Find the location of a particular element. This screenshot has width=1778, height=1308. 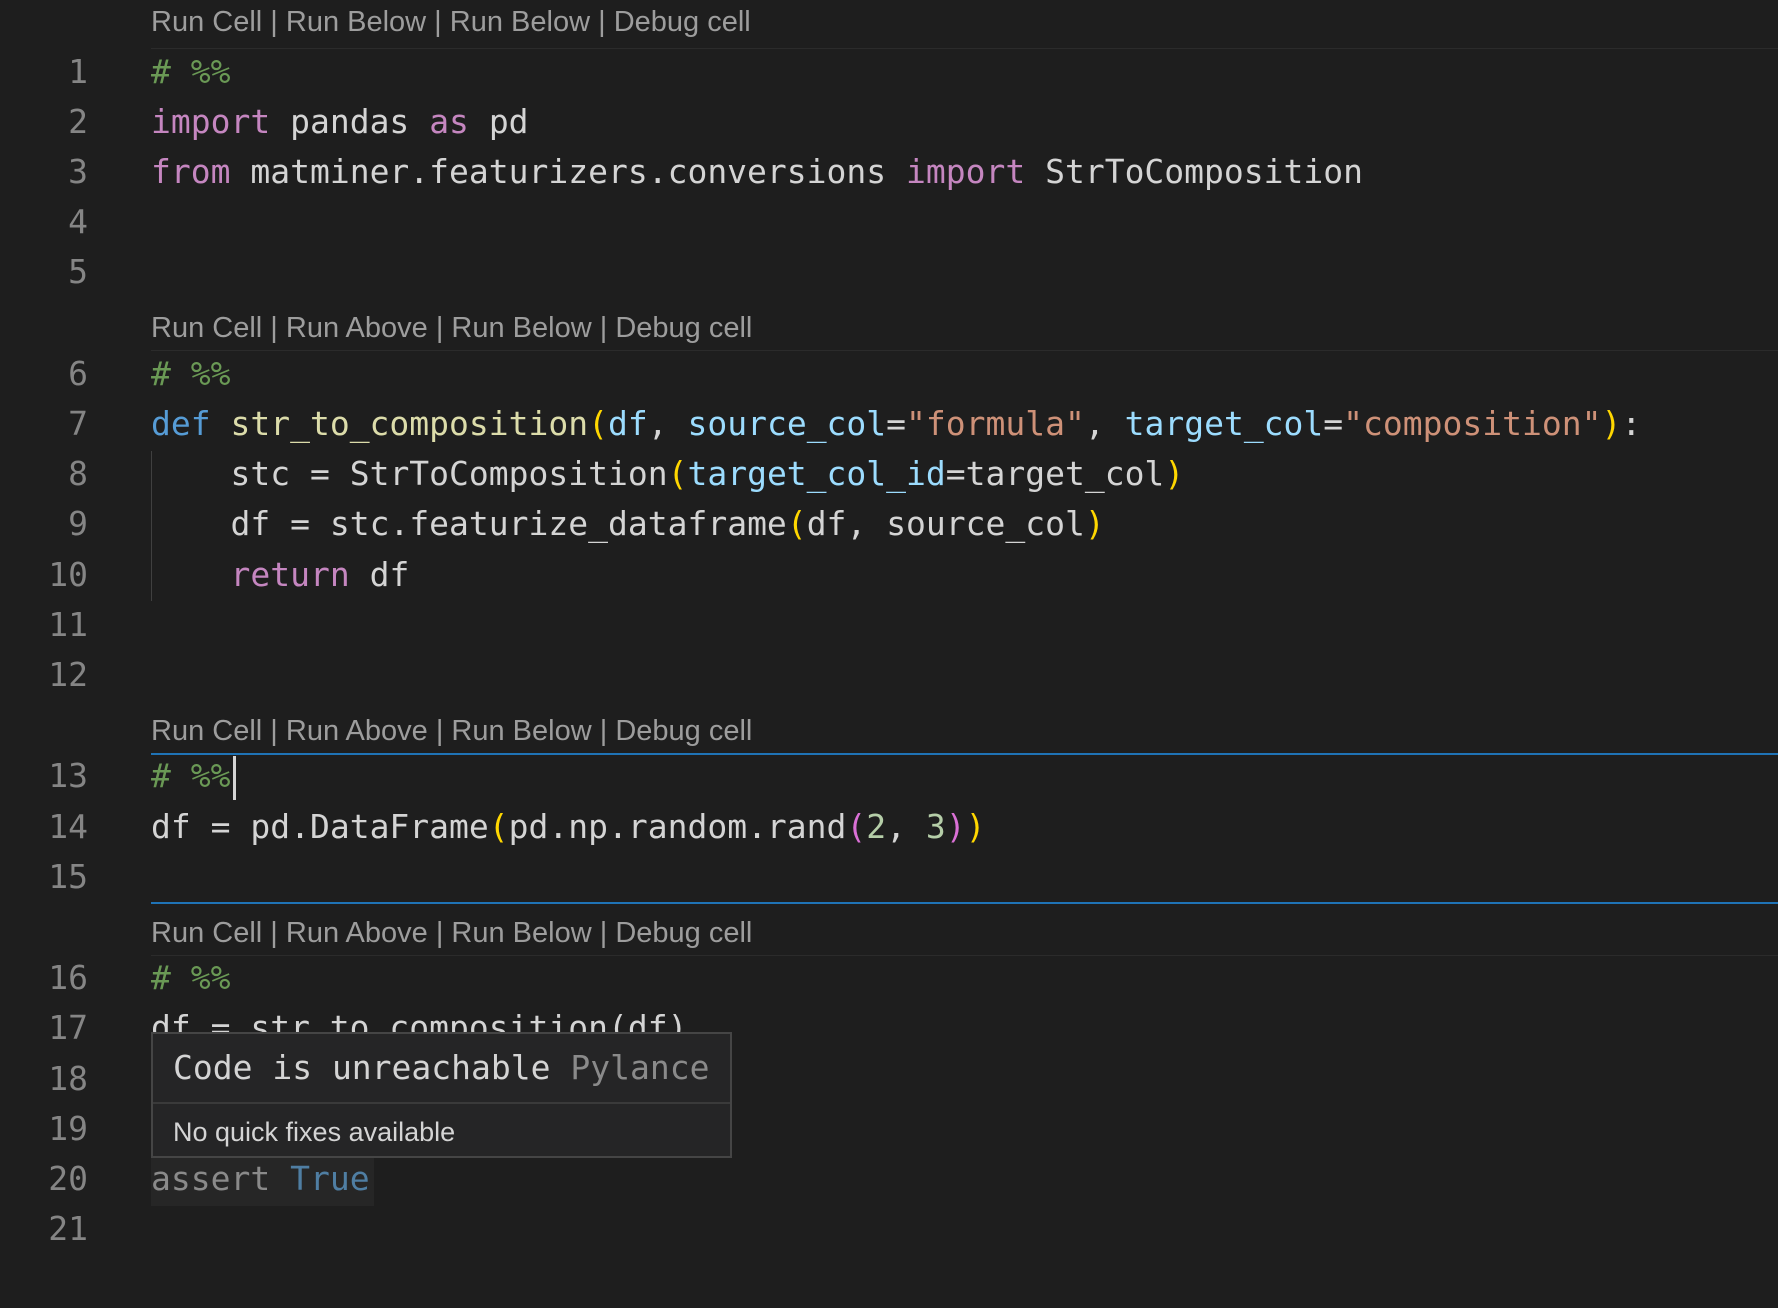

diagnostic-message: Code is unreachable is located at coordinates (362, 1067).